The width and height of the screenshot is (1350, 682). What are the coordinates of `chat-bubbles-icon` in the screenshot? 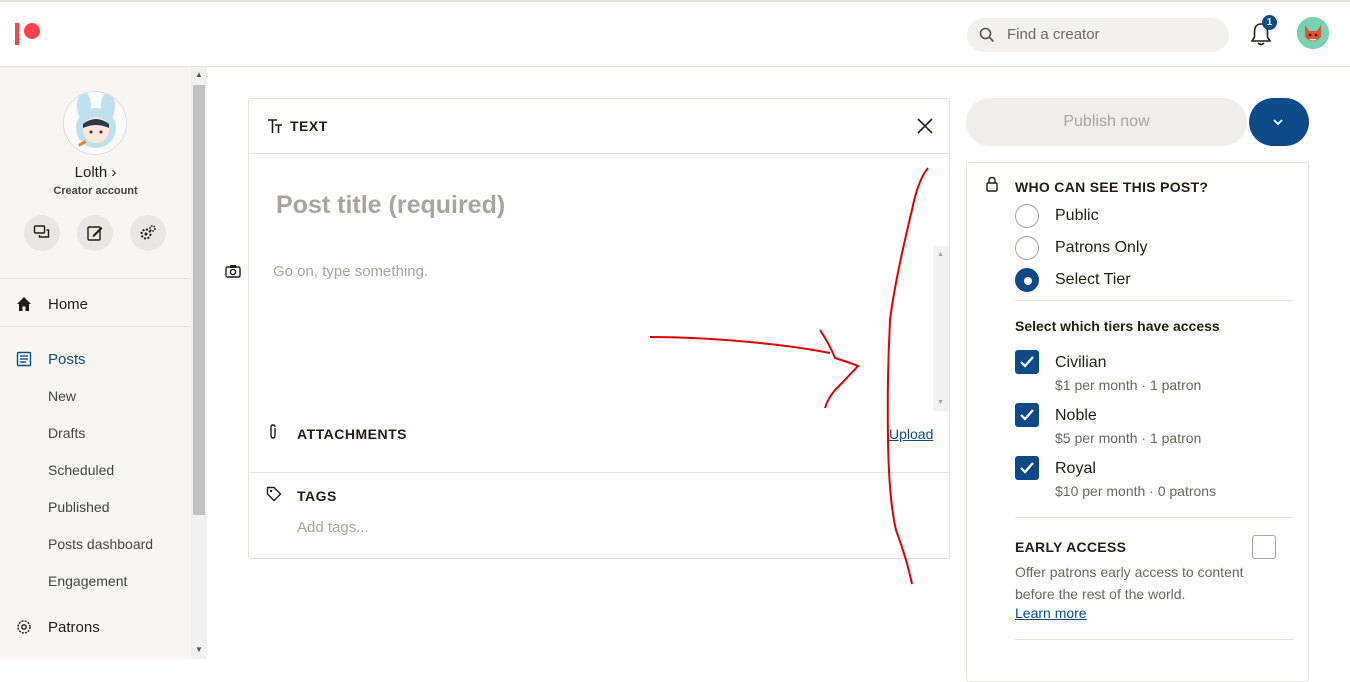 It's located at (41, 231).